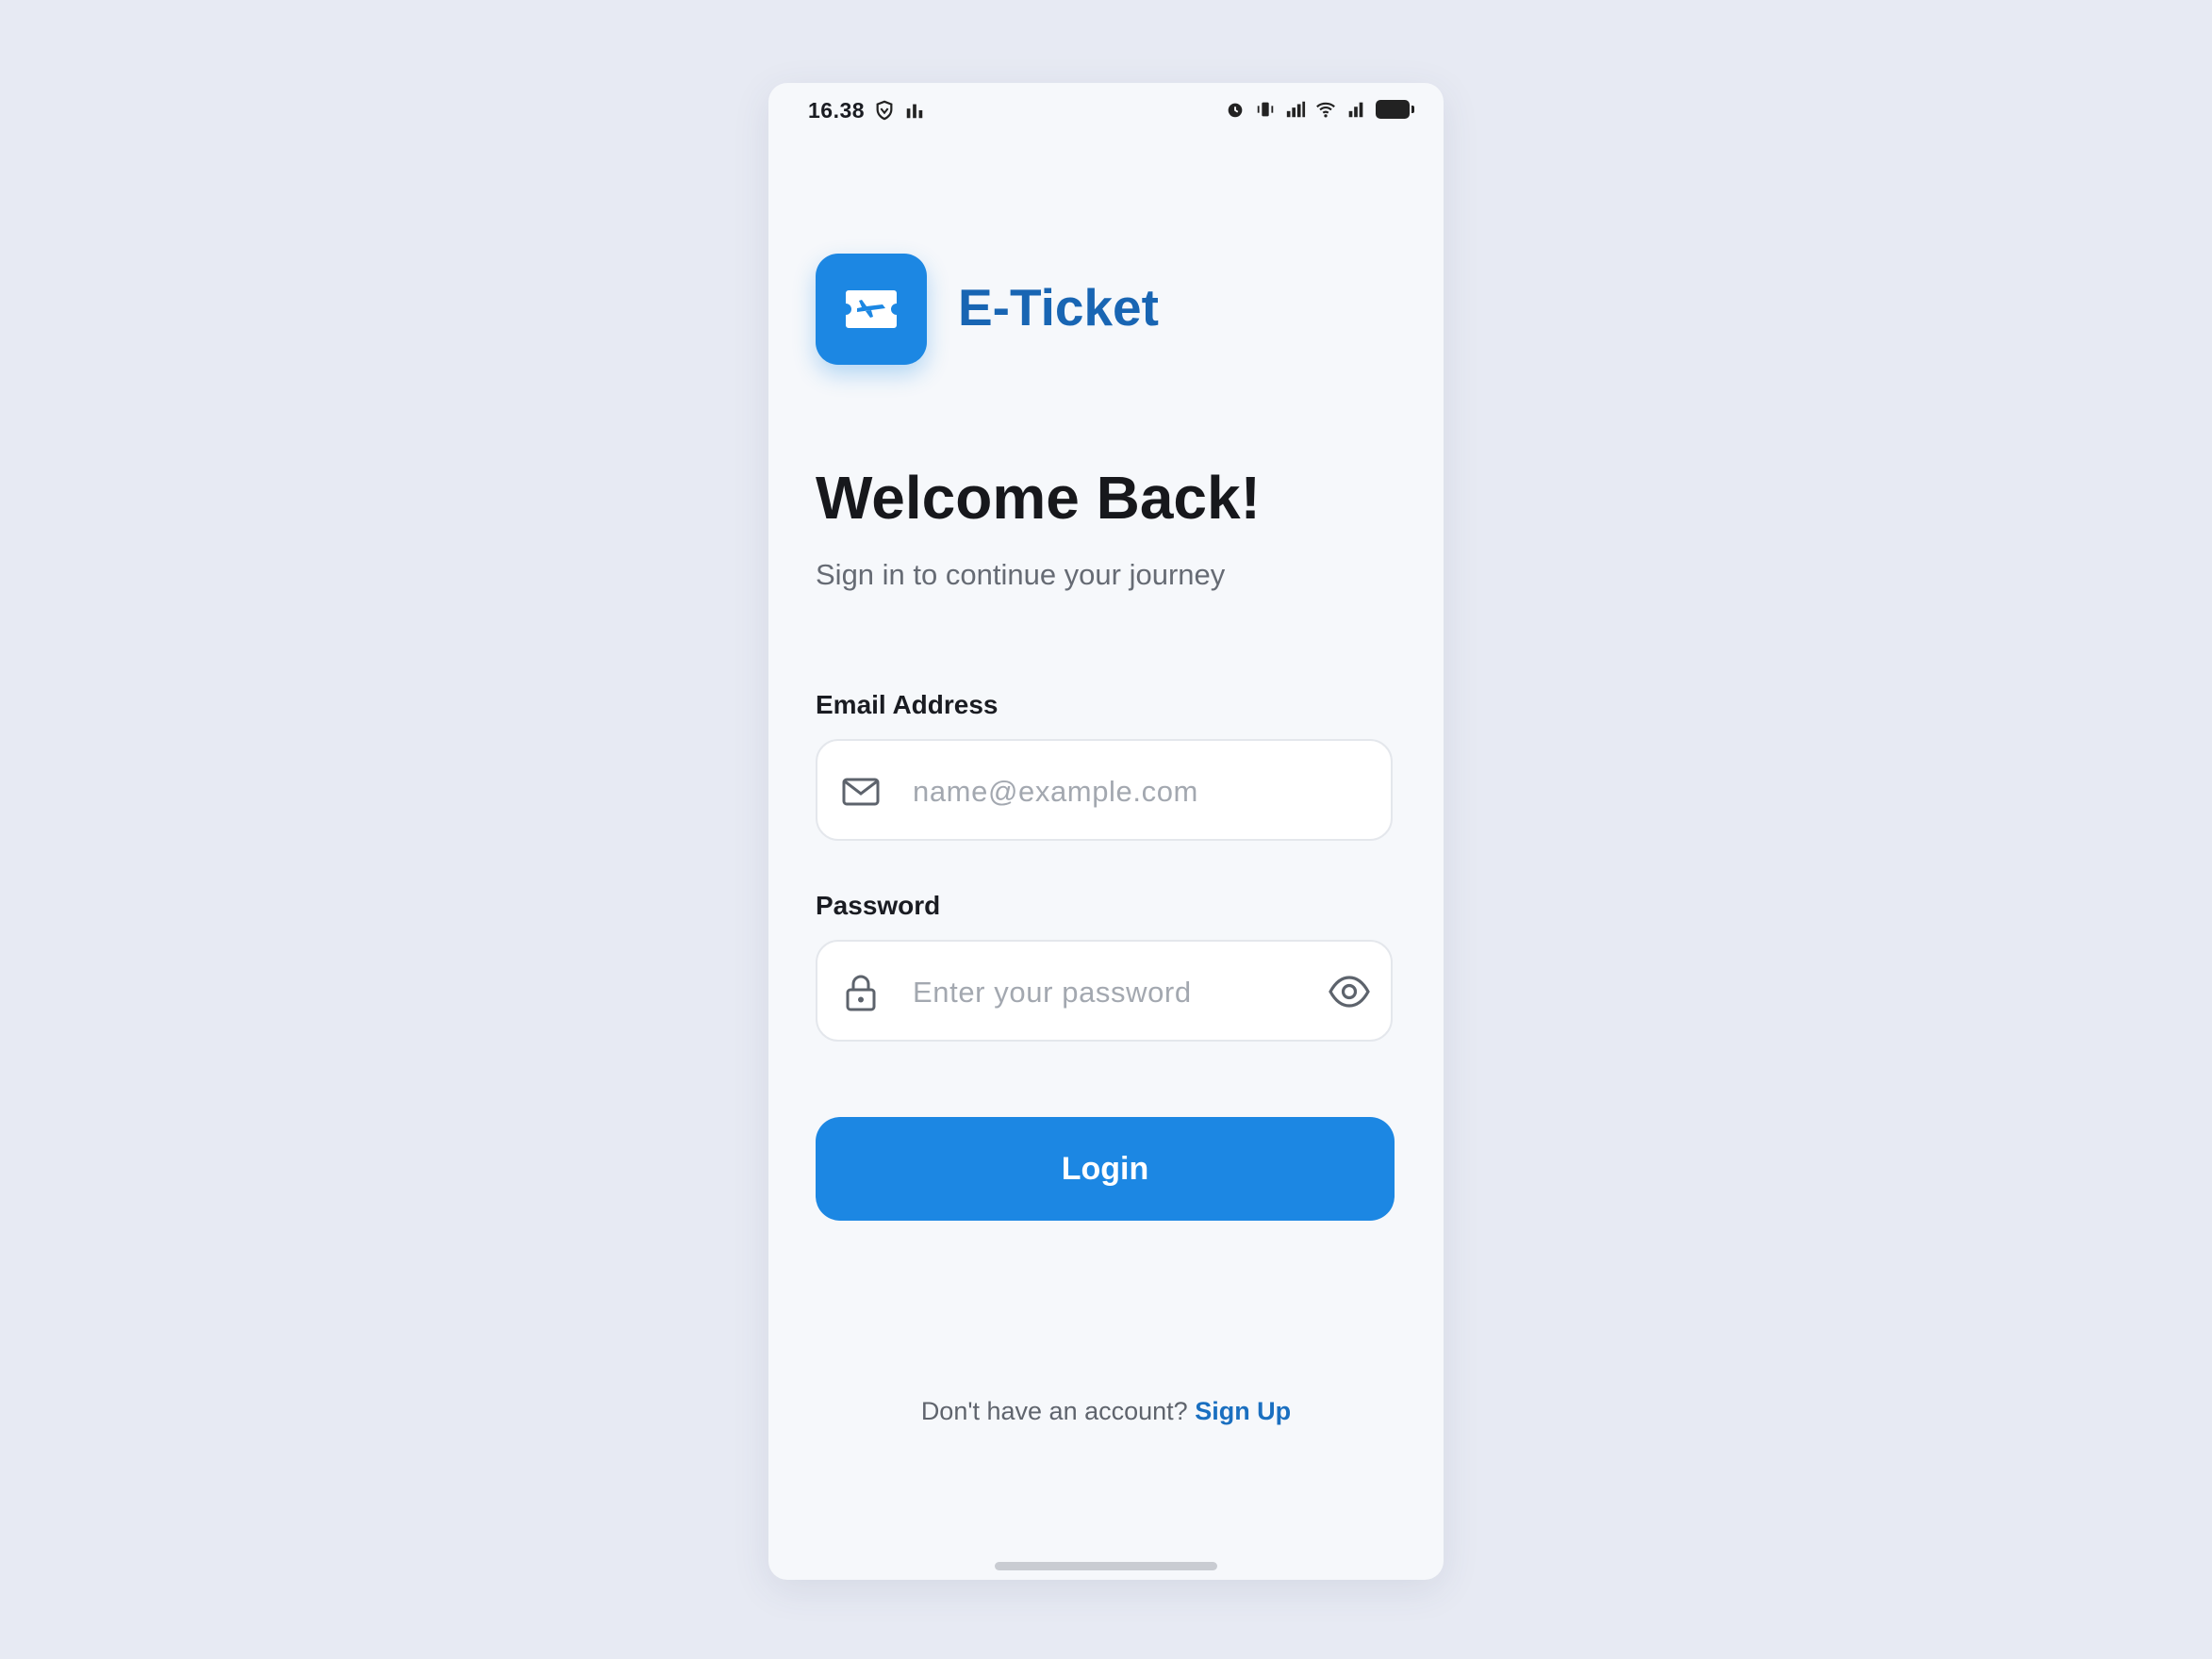 The image size is (2212, 1659). Describe the element at coordinates (837, 110) in the screenshot. I see `status-time: 16.38` at that location.